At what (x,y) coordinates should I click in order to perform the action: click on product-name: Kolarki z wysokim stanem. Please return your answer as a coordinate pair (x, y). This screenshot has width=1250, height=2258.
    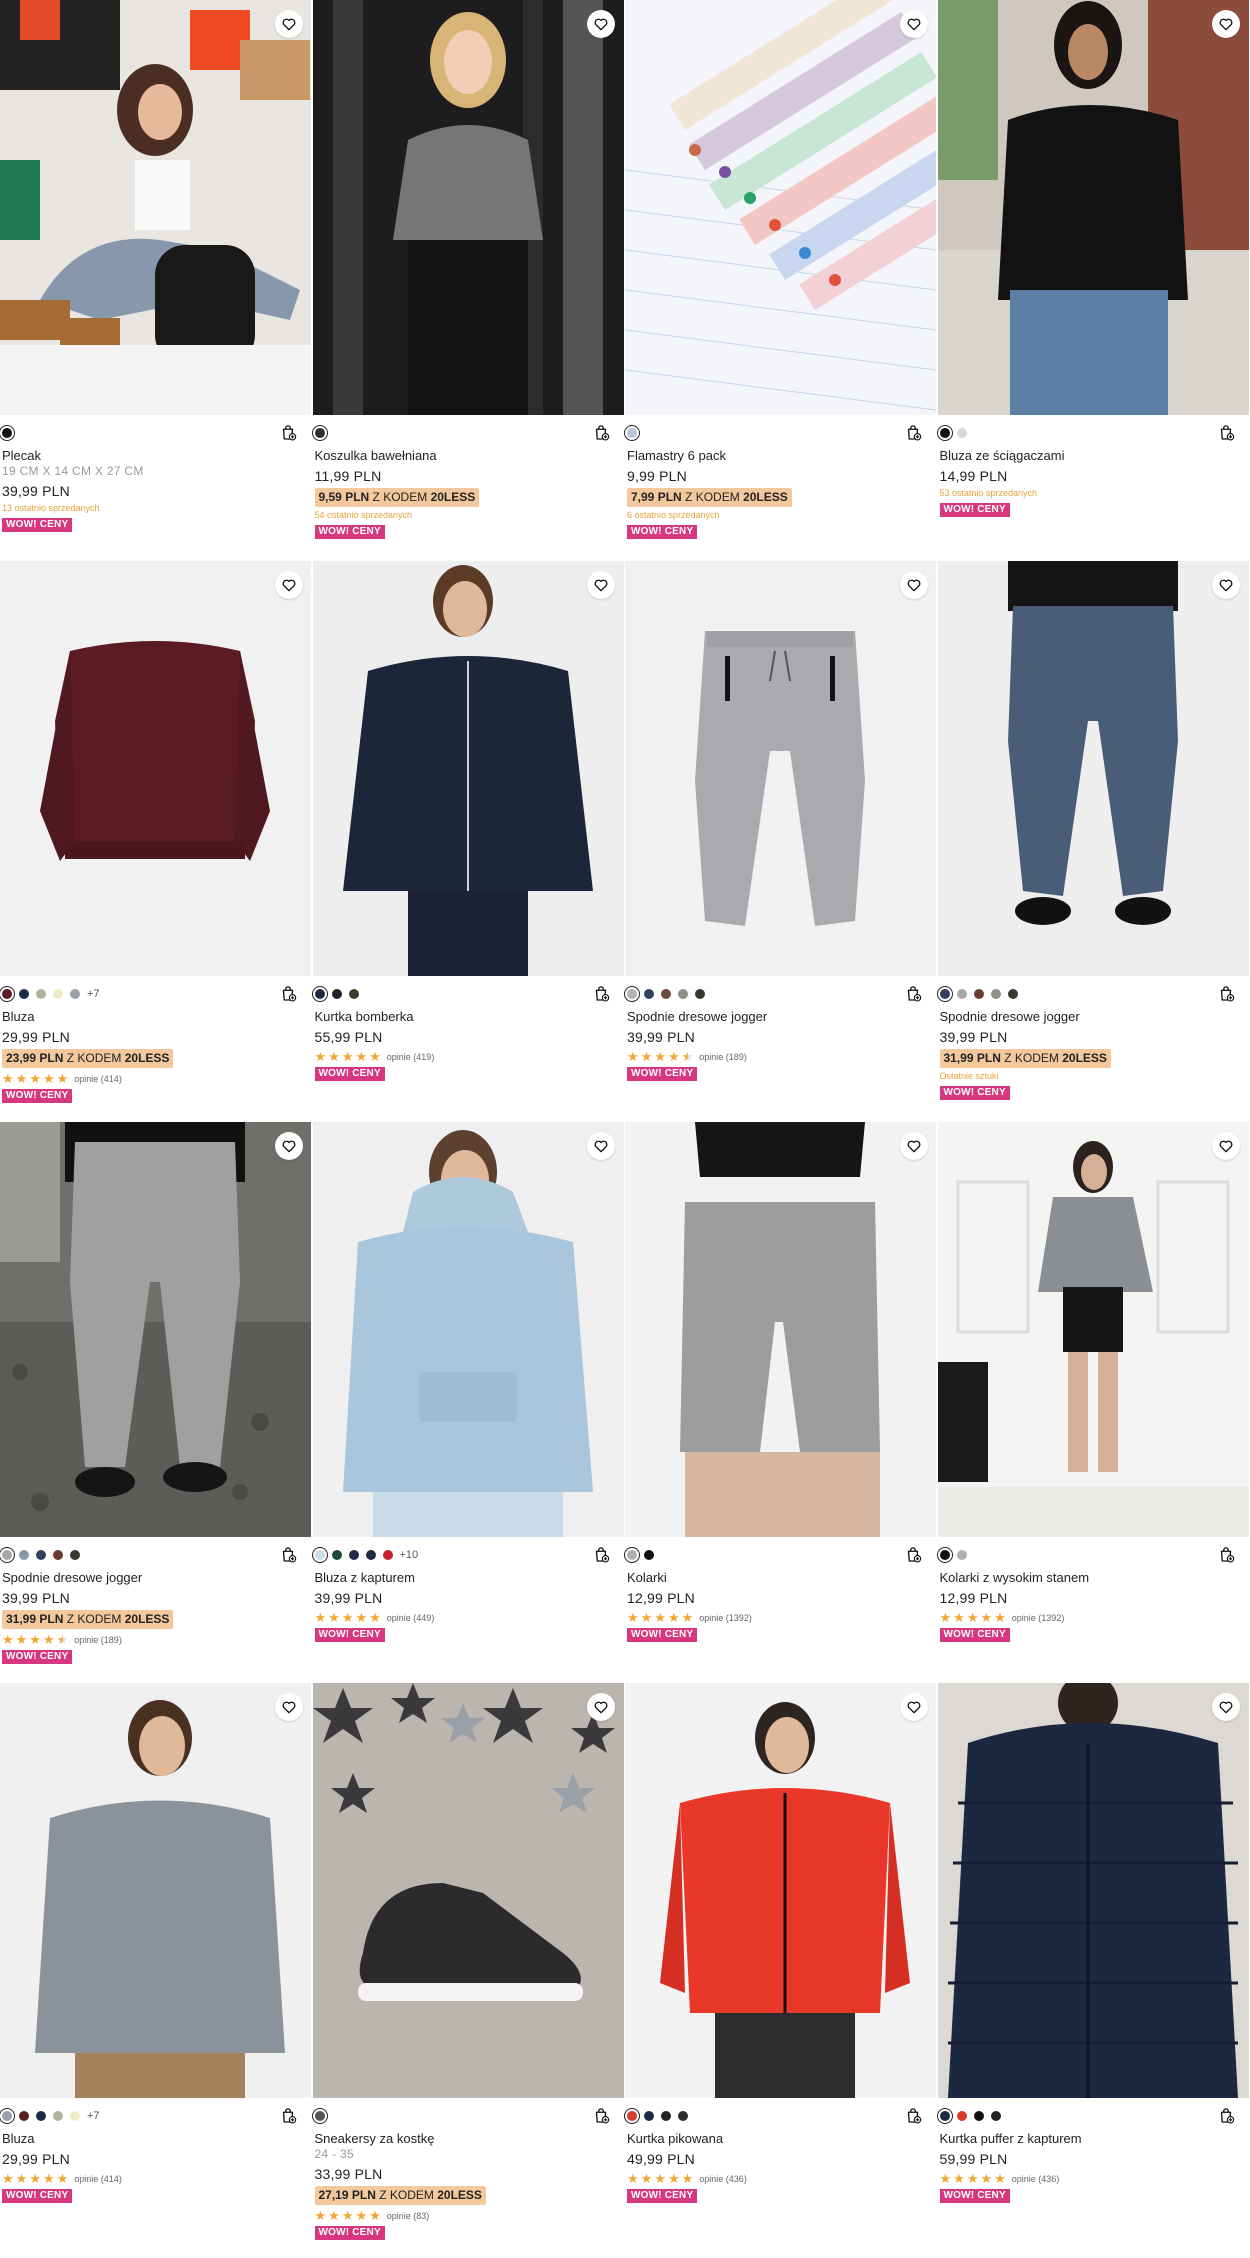
    Looking at the image, I should click on (1093, 1578).